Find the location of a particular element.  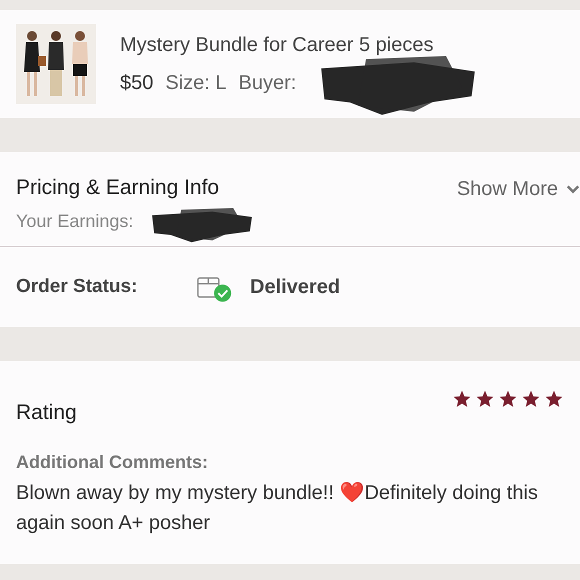

show-more-link: Show More is located at coordinates (507, 189).